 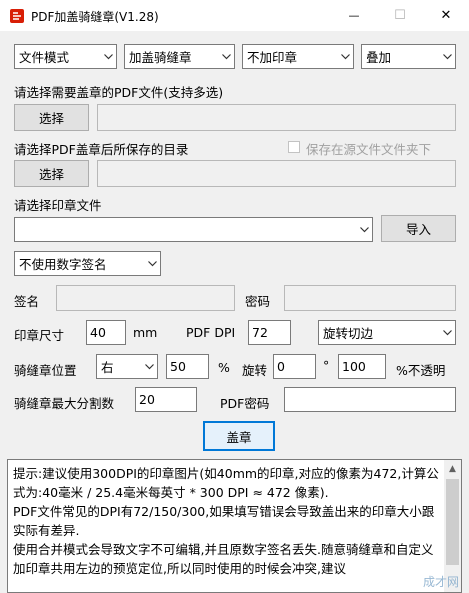 I want to click on rotate-input: 0, so click(x=294, y=366).